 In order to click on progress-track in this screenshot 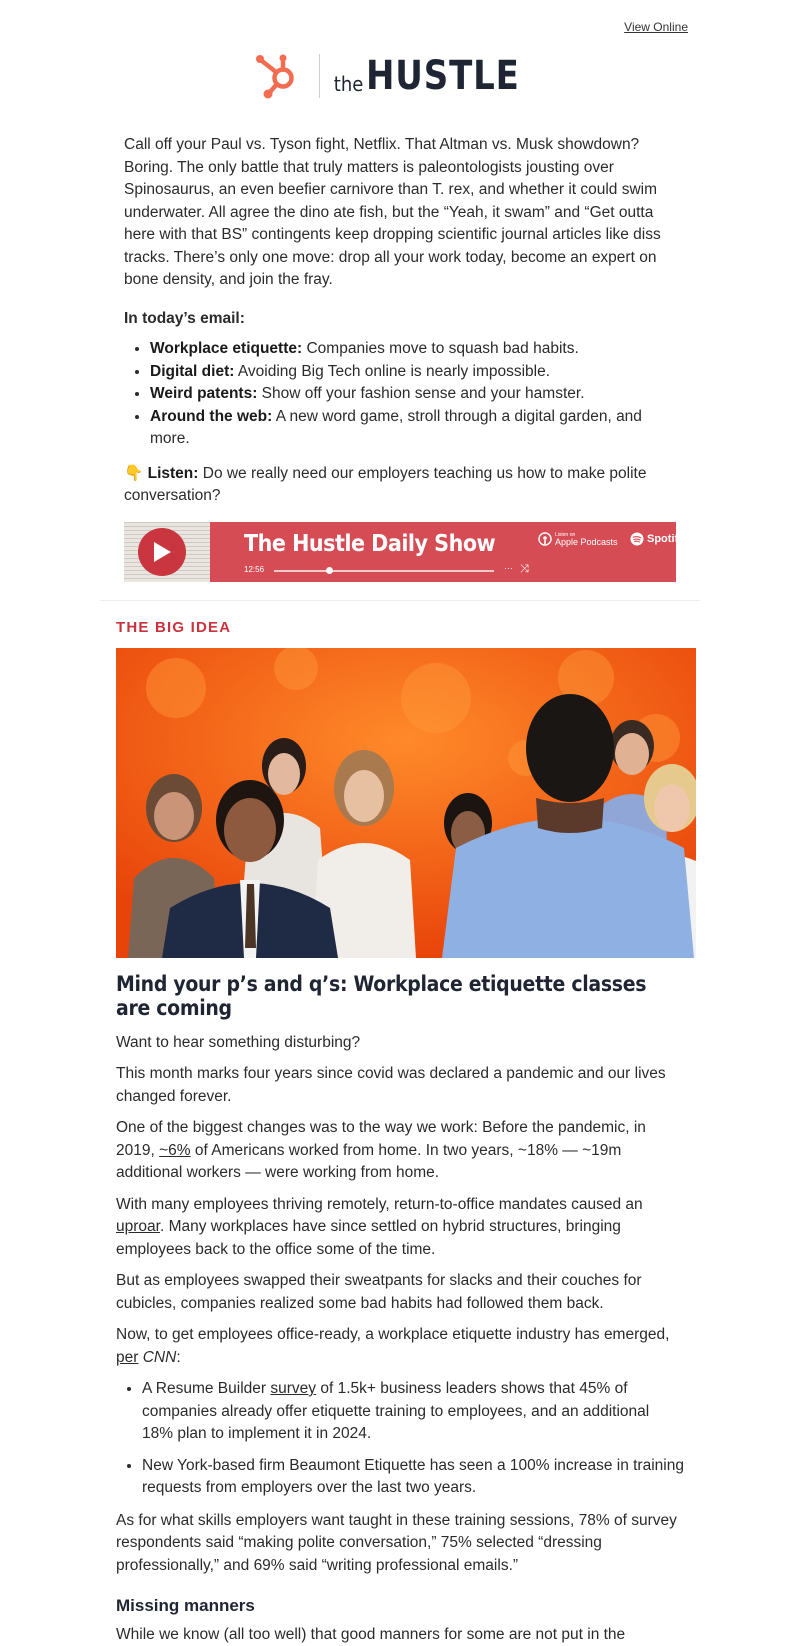, I will do `click(384, 571)`.